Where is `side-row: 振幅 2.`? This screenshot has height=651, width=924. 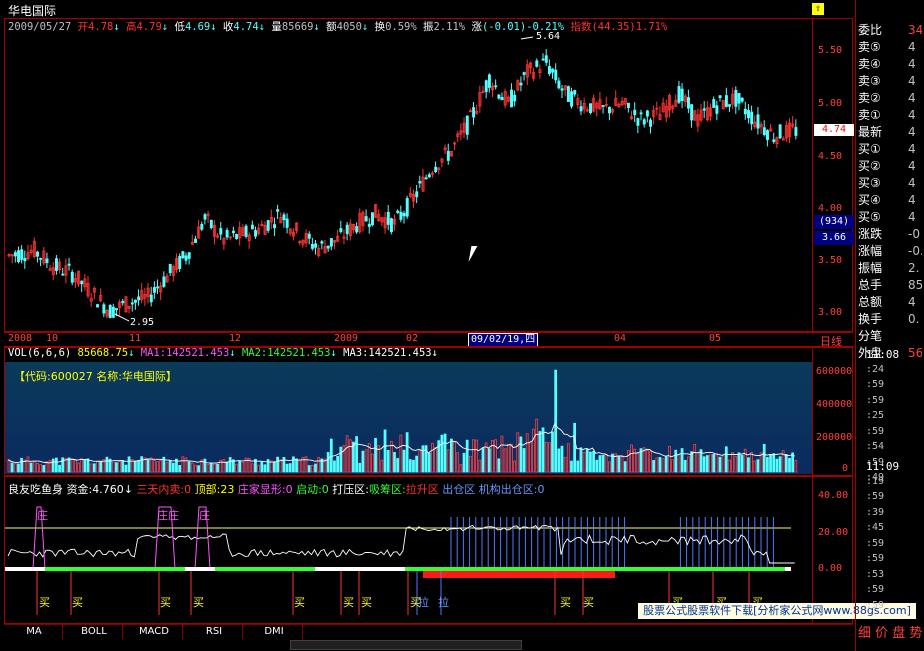
side-row: 振幅 2. is located at coordinates (890, 268).